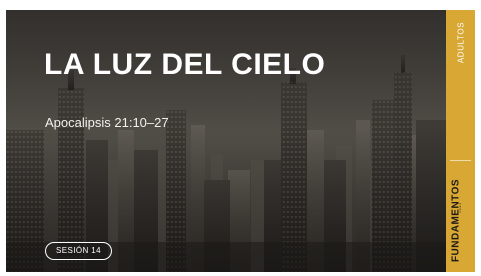  Describe the element at coordinates (460, 160) in the screenshot. I see `sidebar-divider` at that location.